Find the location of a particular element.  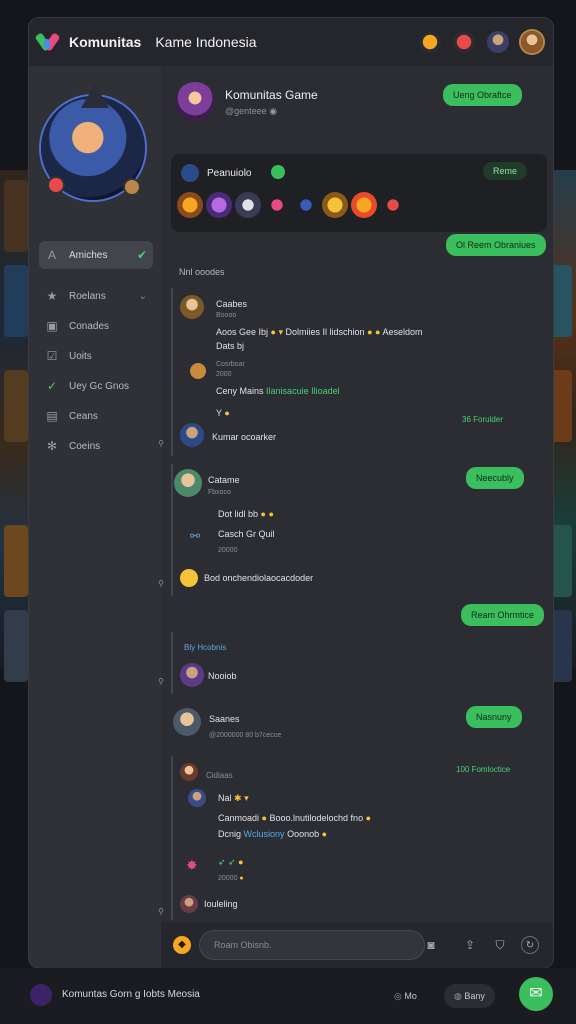

group-header: Komunitas Game @genteee ◉ Ueng Obraftce is located at coordinates (358, 104).